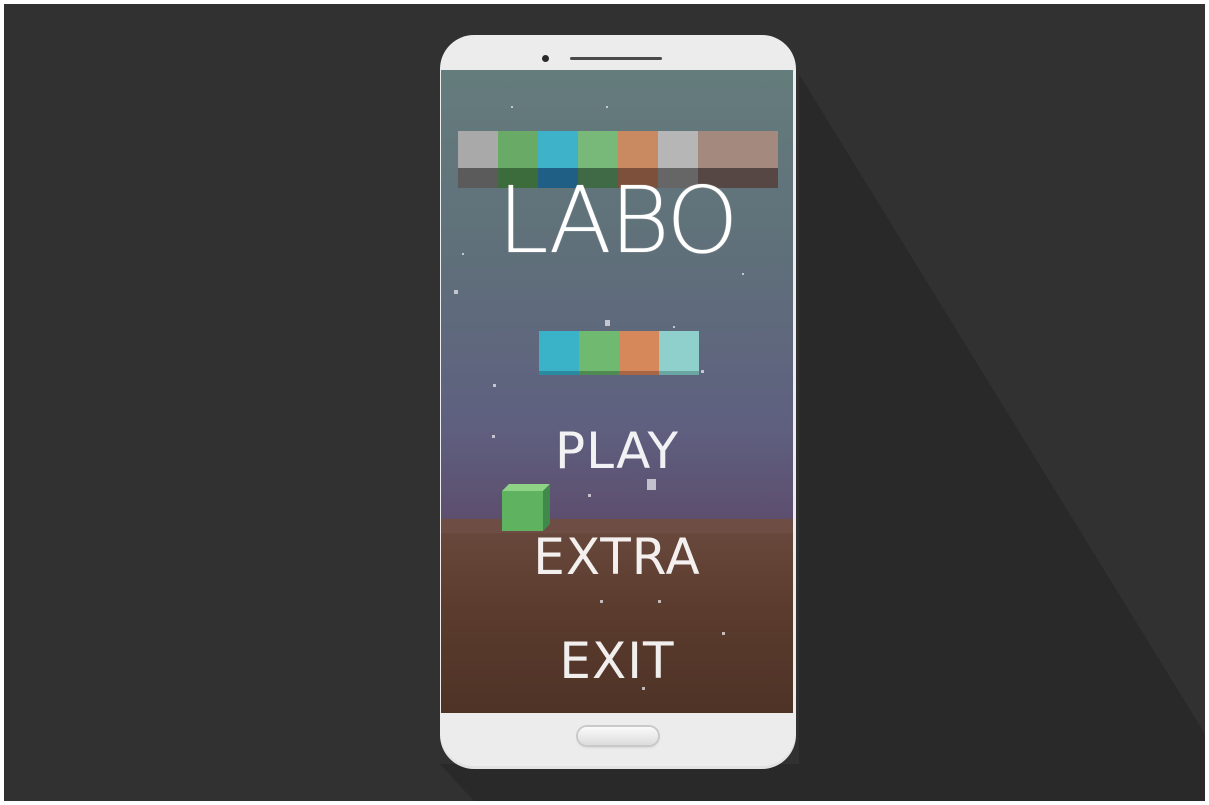 This screenshot has height=805, width=1209. Describe the element at coordinates (638, 159) in the screenshot. I see `block-orange` at that location.